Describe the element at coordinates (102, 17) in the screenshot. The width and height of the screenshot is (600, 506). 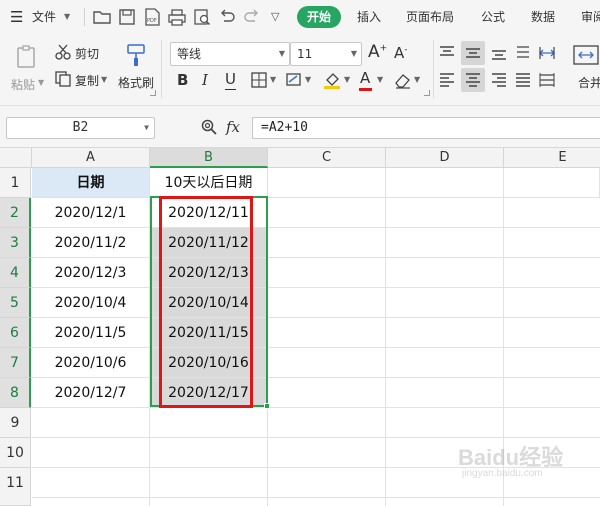
I see `open-folder-icon` at that location.